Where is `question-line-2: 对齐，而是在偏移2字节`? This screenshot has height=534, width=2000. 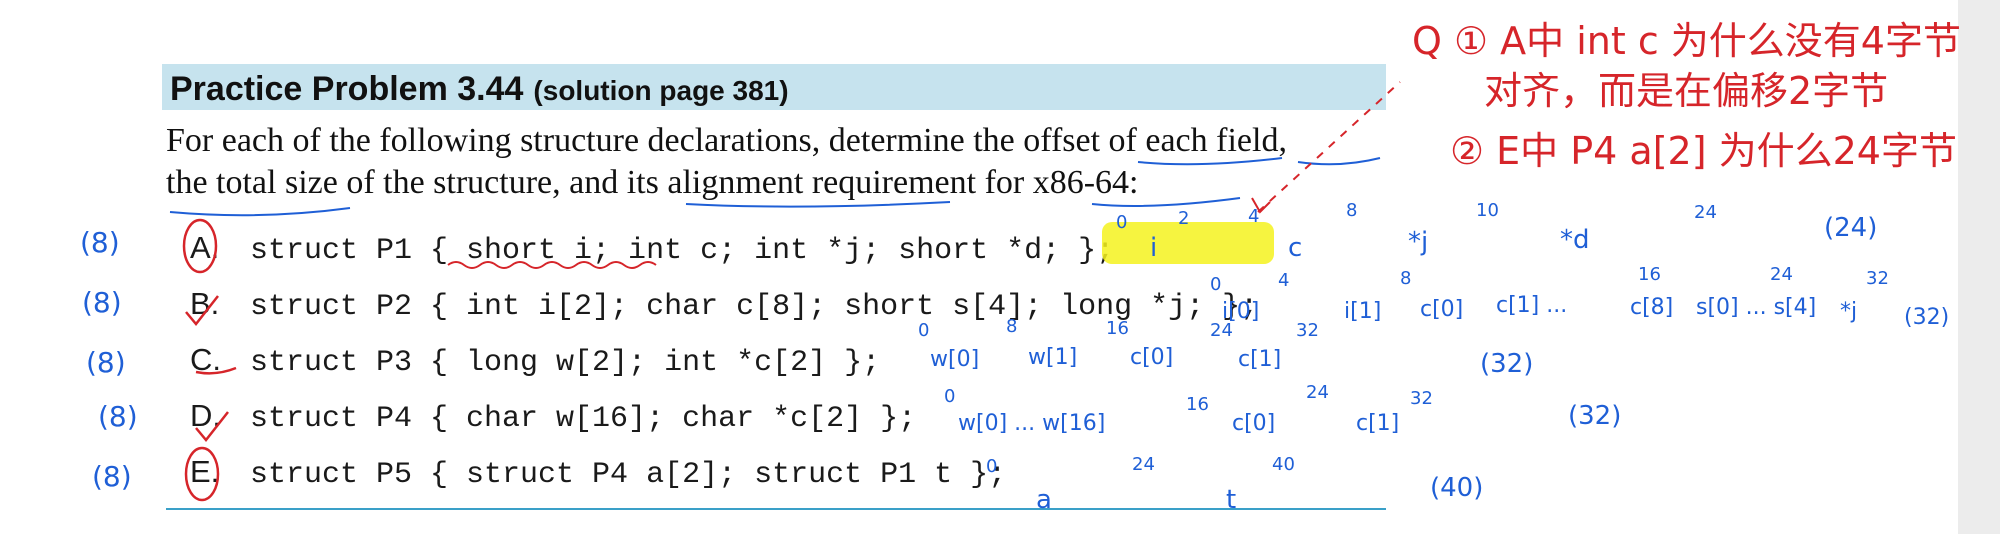 question-line-2: 对齐，而是在偏移2字节 is located at coordinates (1686, 91).